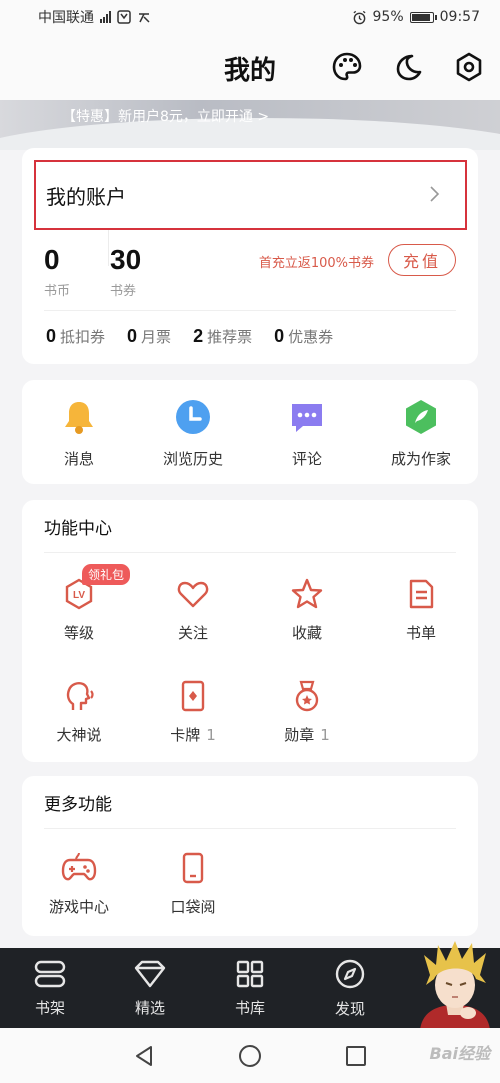 The width and height of the screenshot is (500, 1083). What do you see at coordinates (350, 973) in the screenshot?
I see `compass-icon` at bounding box center [350, 973].